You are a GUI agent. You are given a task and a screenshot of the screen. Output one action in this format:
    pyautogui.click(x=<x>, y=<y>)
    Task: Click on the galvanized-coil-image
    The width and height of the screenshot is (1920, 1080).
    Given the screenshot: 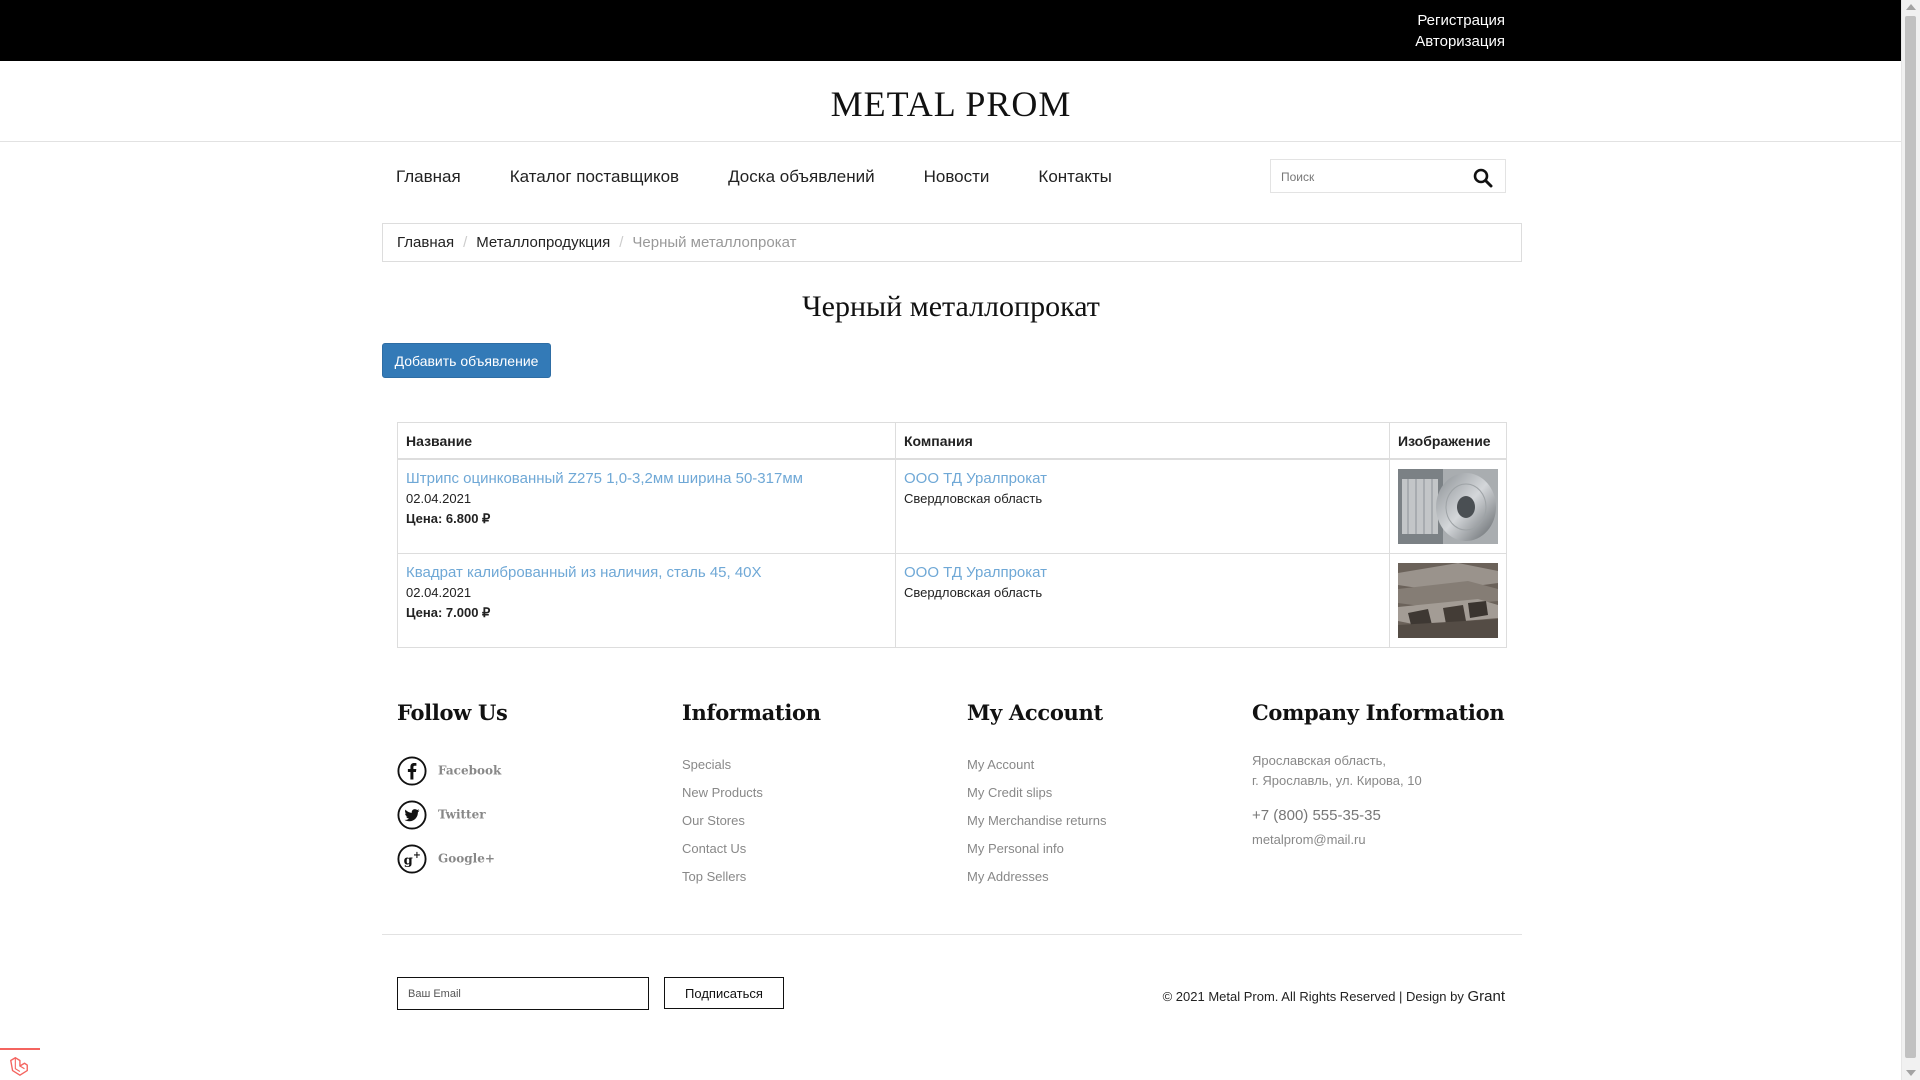 What is the action you would take?
    pyautogui.click(x=1448, y=506)
    